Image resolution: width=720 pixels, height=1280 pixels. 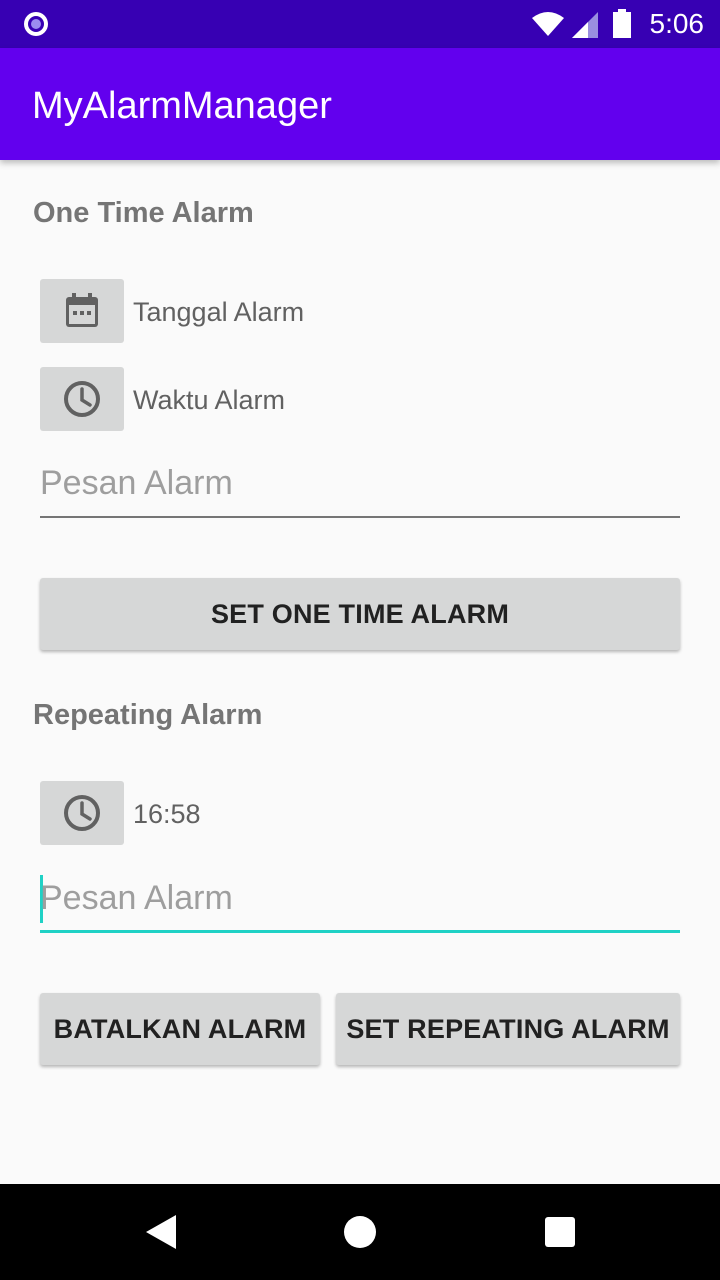 I want to click on repeating-time-label: 16:58, so click(x=167, y=814).